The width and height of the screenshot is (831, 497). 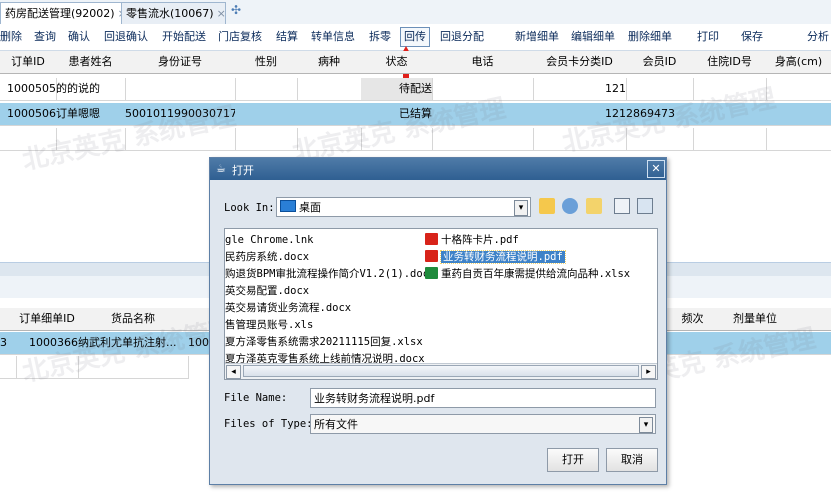 What do you see at coordinates (47, 319) in the screenshot?
I see `col-detail-id: 订单细单ID` at bounding box center [47, 319].